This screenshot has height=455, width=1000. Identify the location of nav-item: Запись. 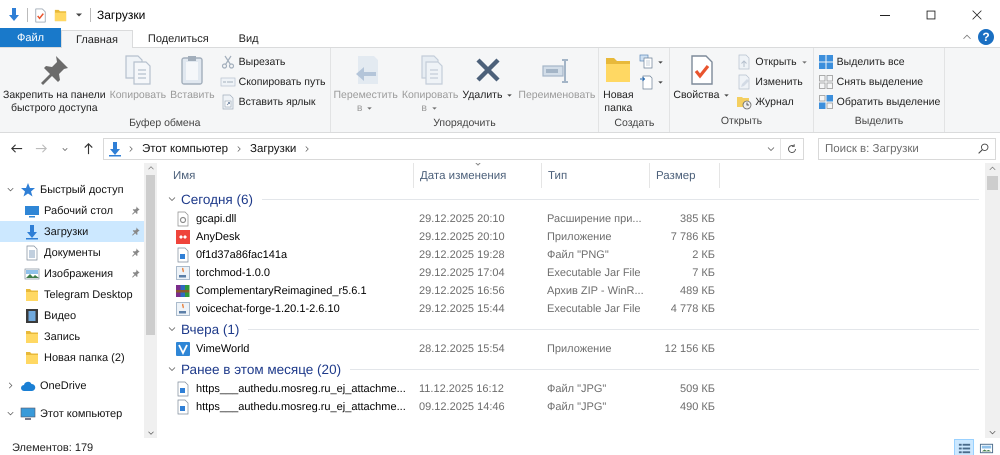
(72, 336).